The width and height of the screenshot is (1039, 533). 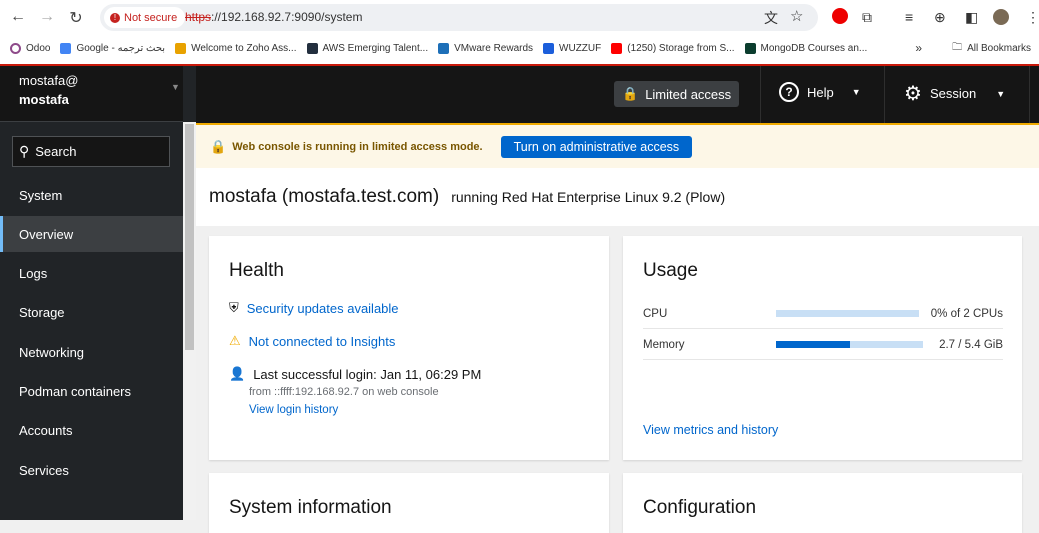 What do you see at coordinates (91, 313) in the screenshot?
I see `sidebar-item-storage: Storage` at bounding box center [91, 313].